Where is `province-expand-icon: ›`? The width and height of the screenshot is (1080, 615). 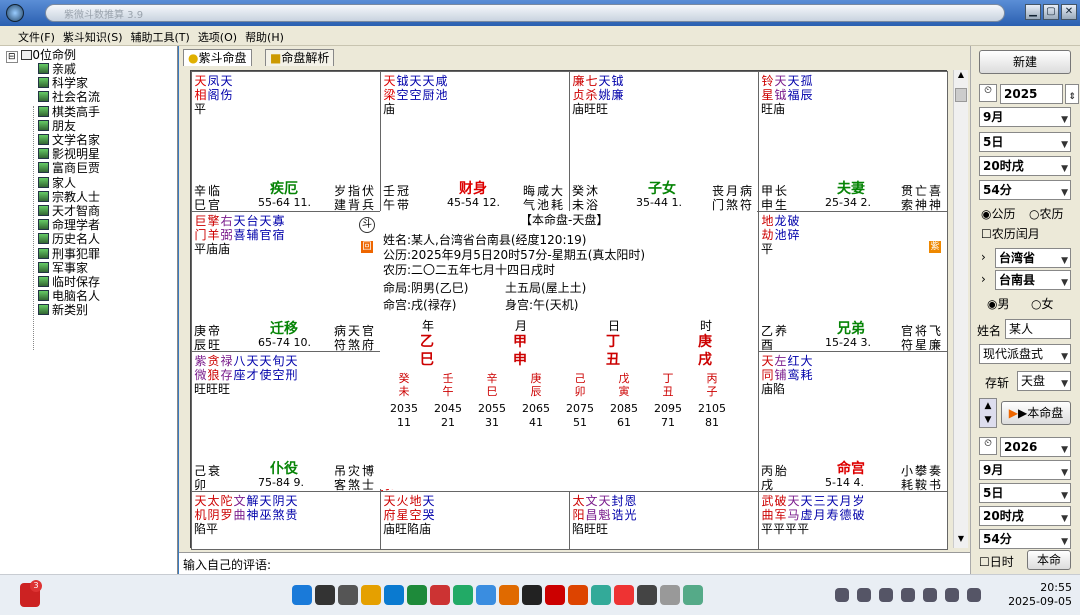
province-expand-icon: › is located at coordinates (983, 257).